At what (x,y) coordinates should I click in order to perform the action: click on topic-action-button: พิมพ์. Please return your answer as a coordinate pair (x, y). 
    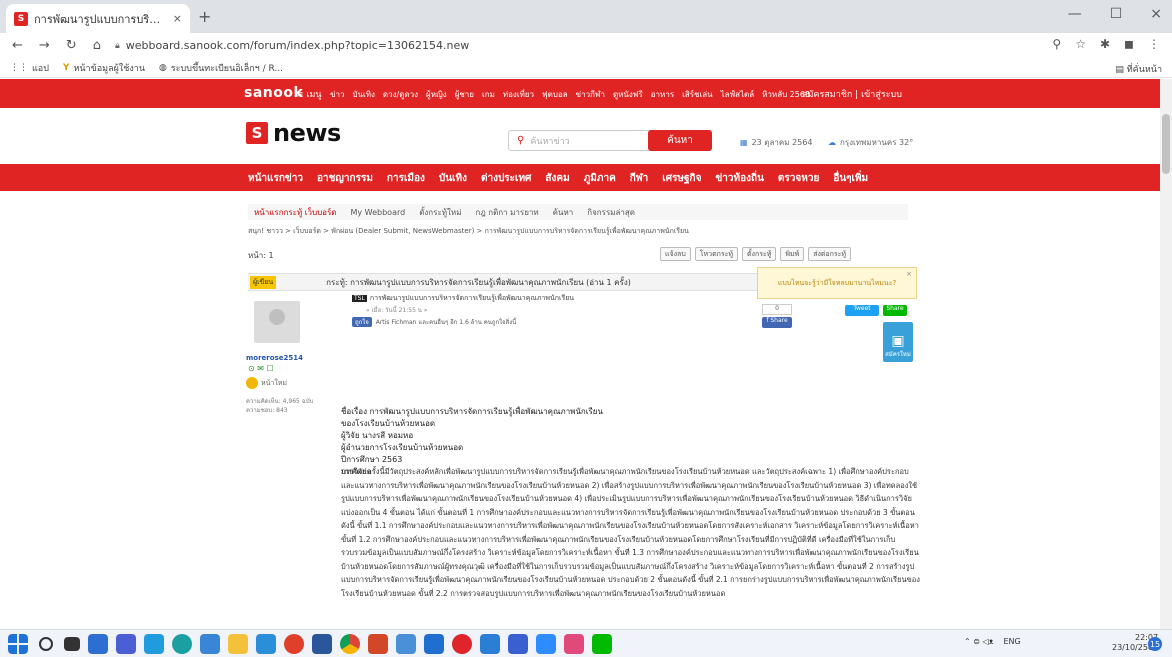
    Looking at the image, I should click on (792, 254).